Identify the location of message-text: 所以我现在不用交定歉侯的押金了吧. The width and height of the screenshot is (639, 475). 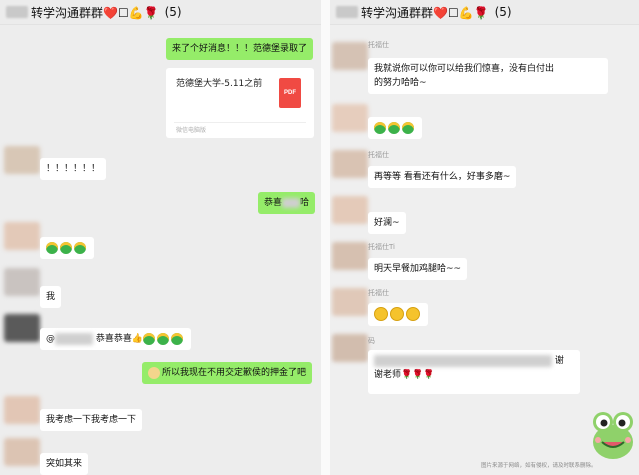
(234, 373).